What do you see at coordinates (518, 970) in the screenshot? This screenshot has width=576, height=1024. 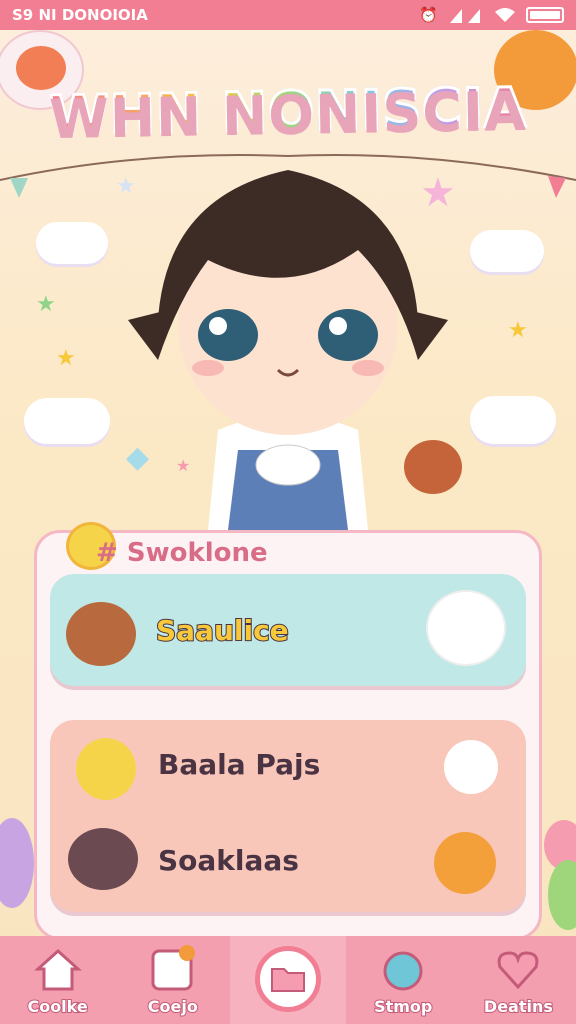 I see `heart-icon` at bounding box center [518, 970].